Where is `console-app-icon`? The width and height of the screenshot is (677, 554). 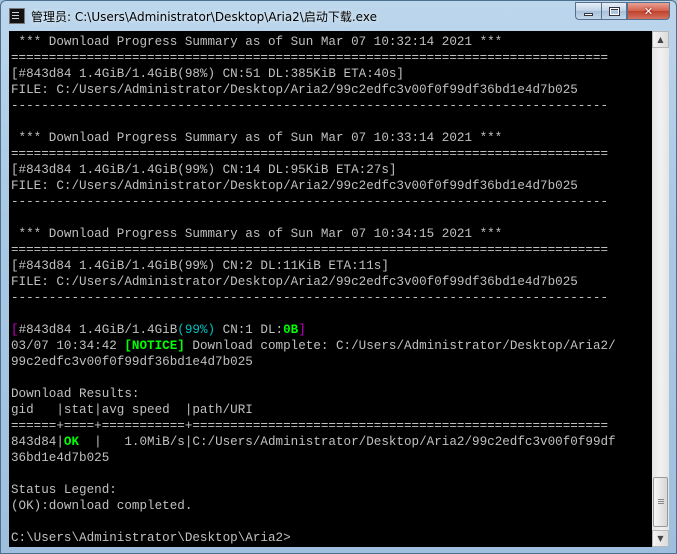 console-app-icon is located at coordinates (17, 16).